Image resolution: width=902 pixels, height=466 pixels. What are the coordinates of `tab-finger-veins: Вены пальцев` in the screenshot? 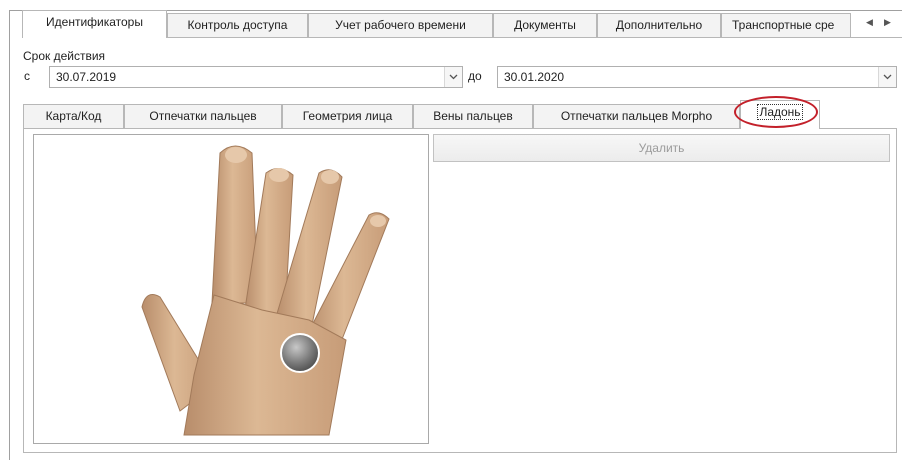 It's located at (473, 116).